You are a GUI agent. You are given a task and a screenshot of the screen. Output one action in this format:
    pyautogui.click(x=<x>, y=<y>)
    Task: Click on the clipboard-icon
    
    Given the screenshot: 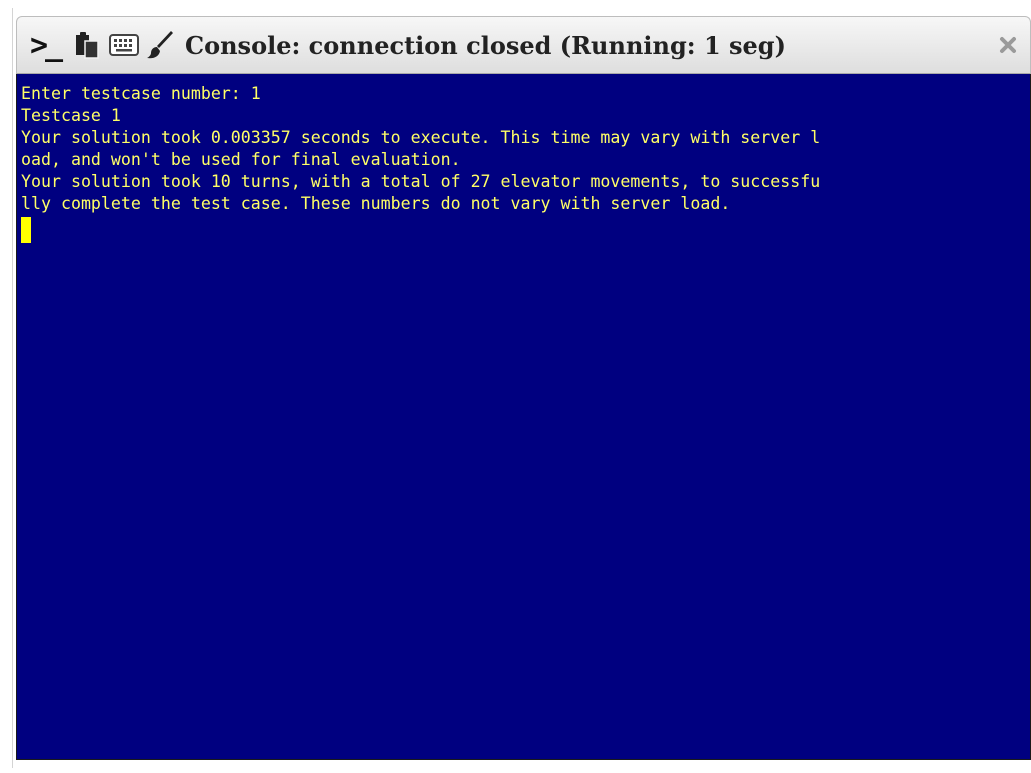 What is the action you would take?
    pyautogui.click(x=87, y=45)
    